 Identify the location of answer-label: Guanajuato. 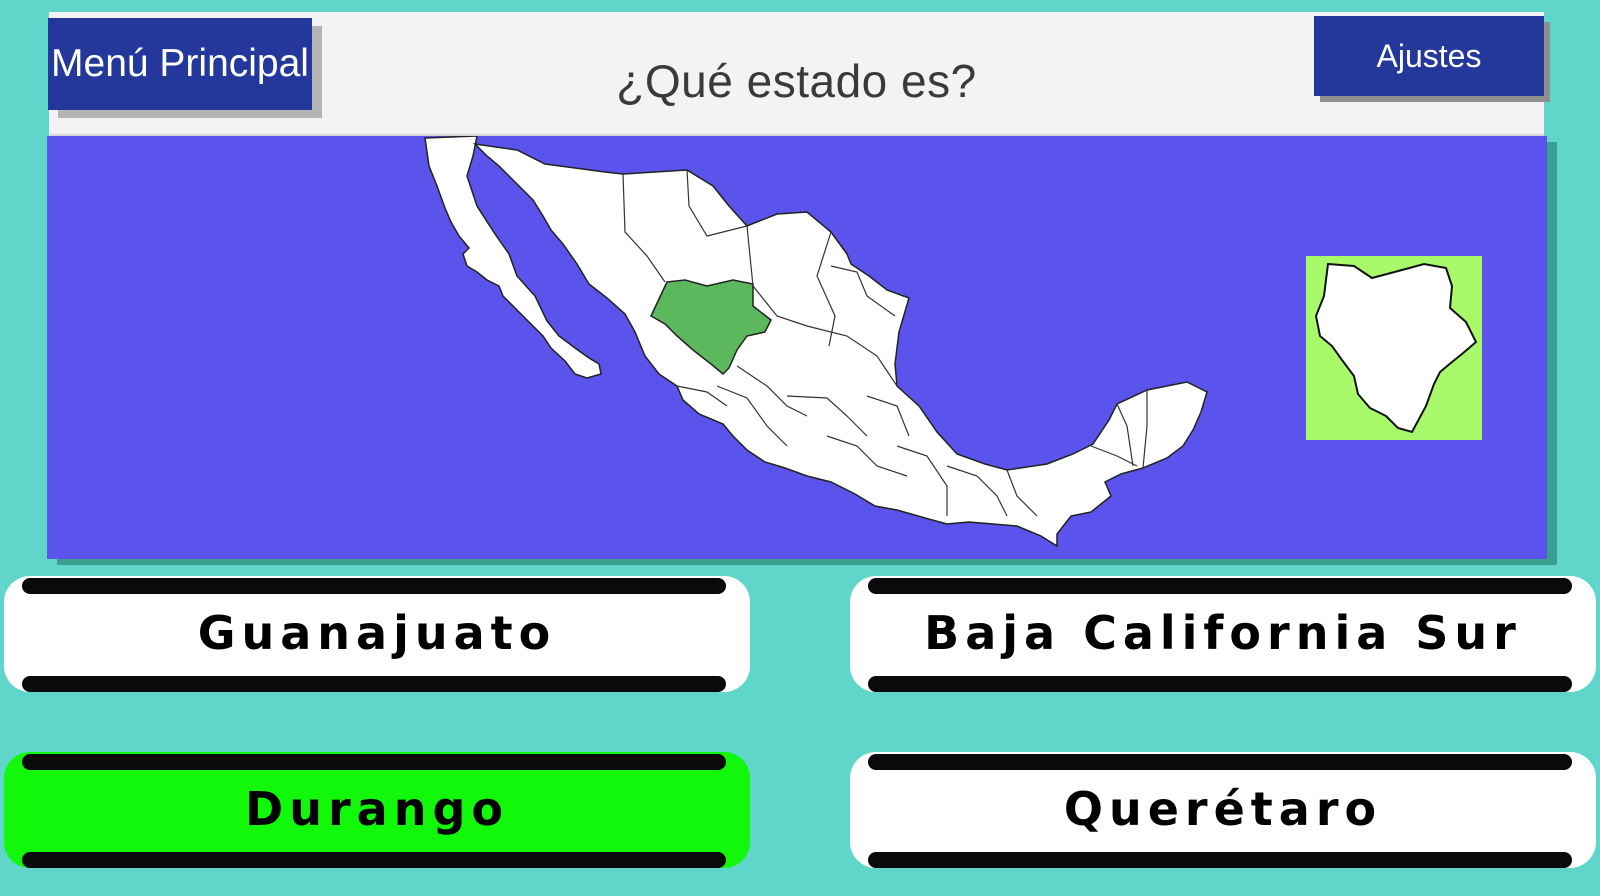
(377, 633).